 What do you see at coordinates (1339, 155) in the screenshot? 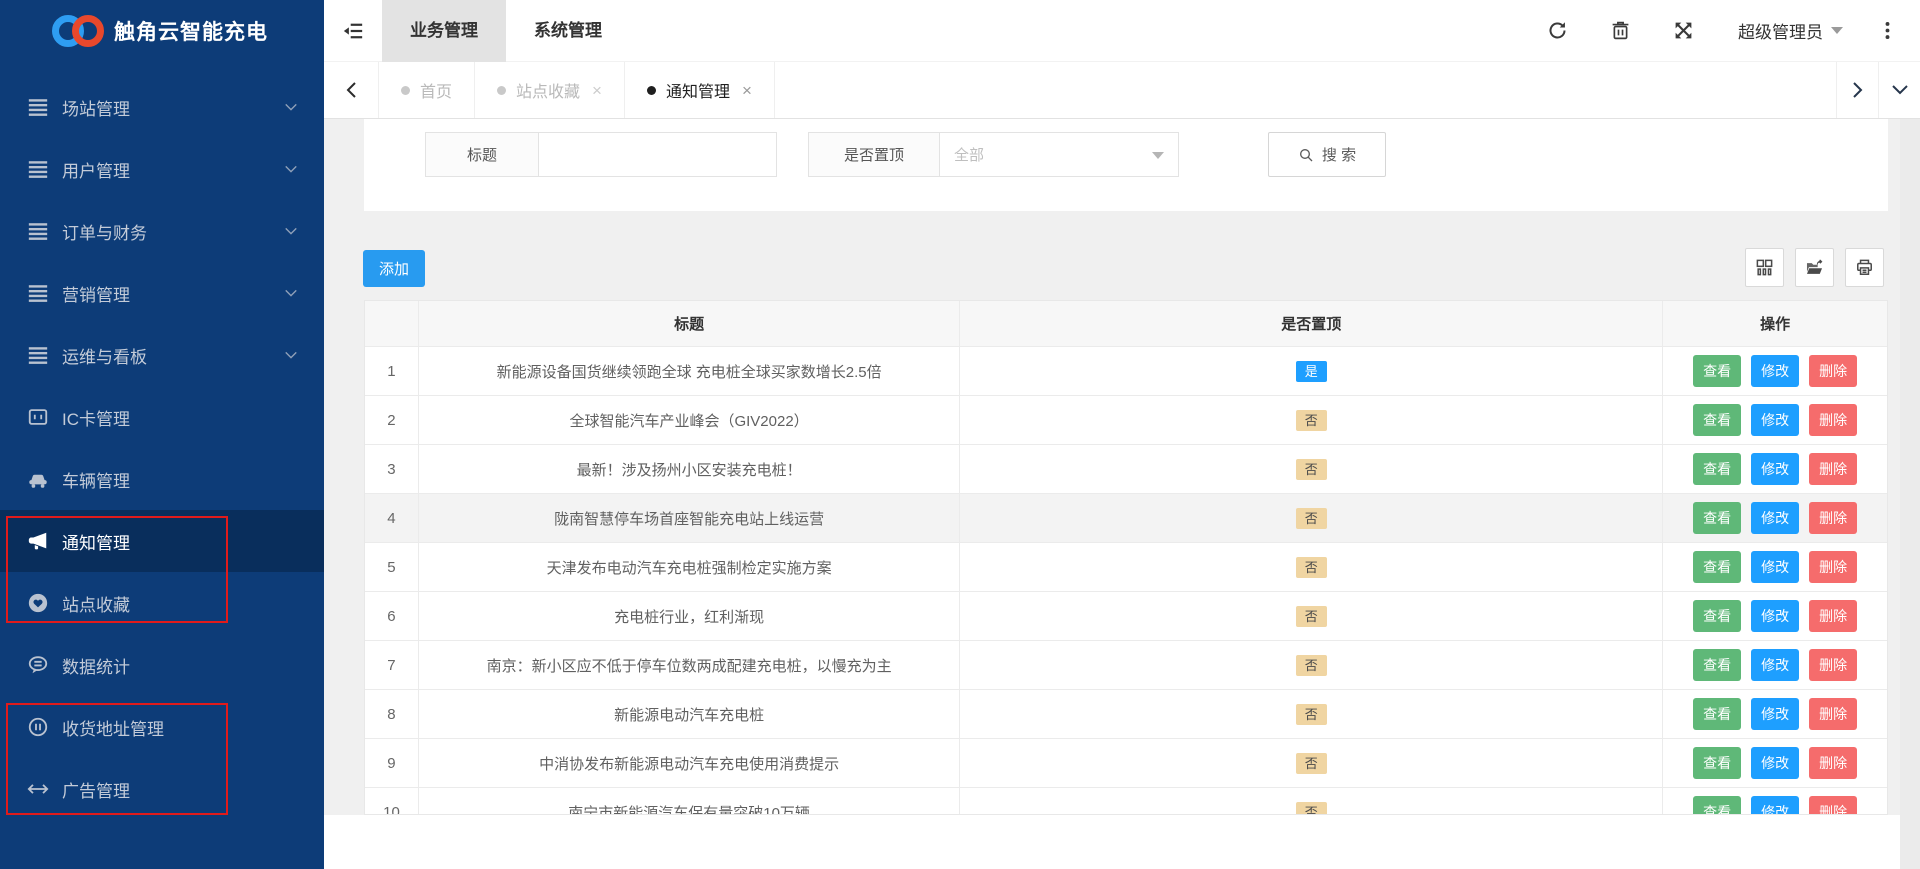
I see `search-button-label: 搜 索` at bounding box center [1339, 155].